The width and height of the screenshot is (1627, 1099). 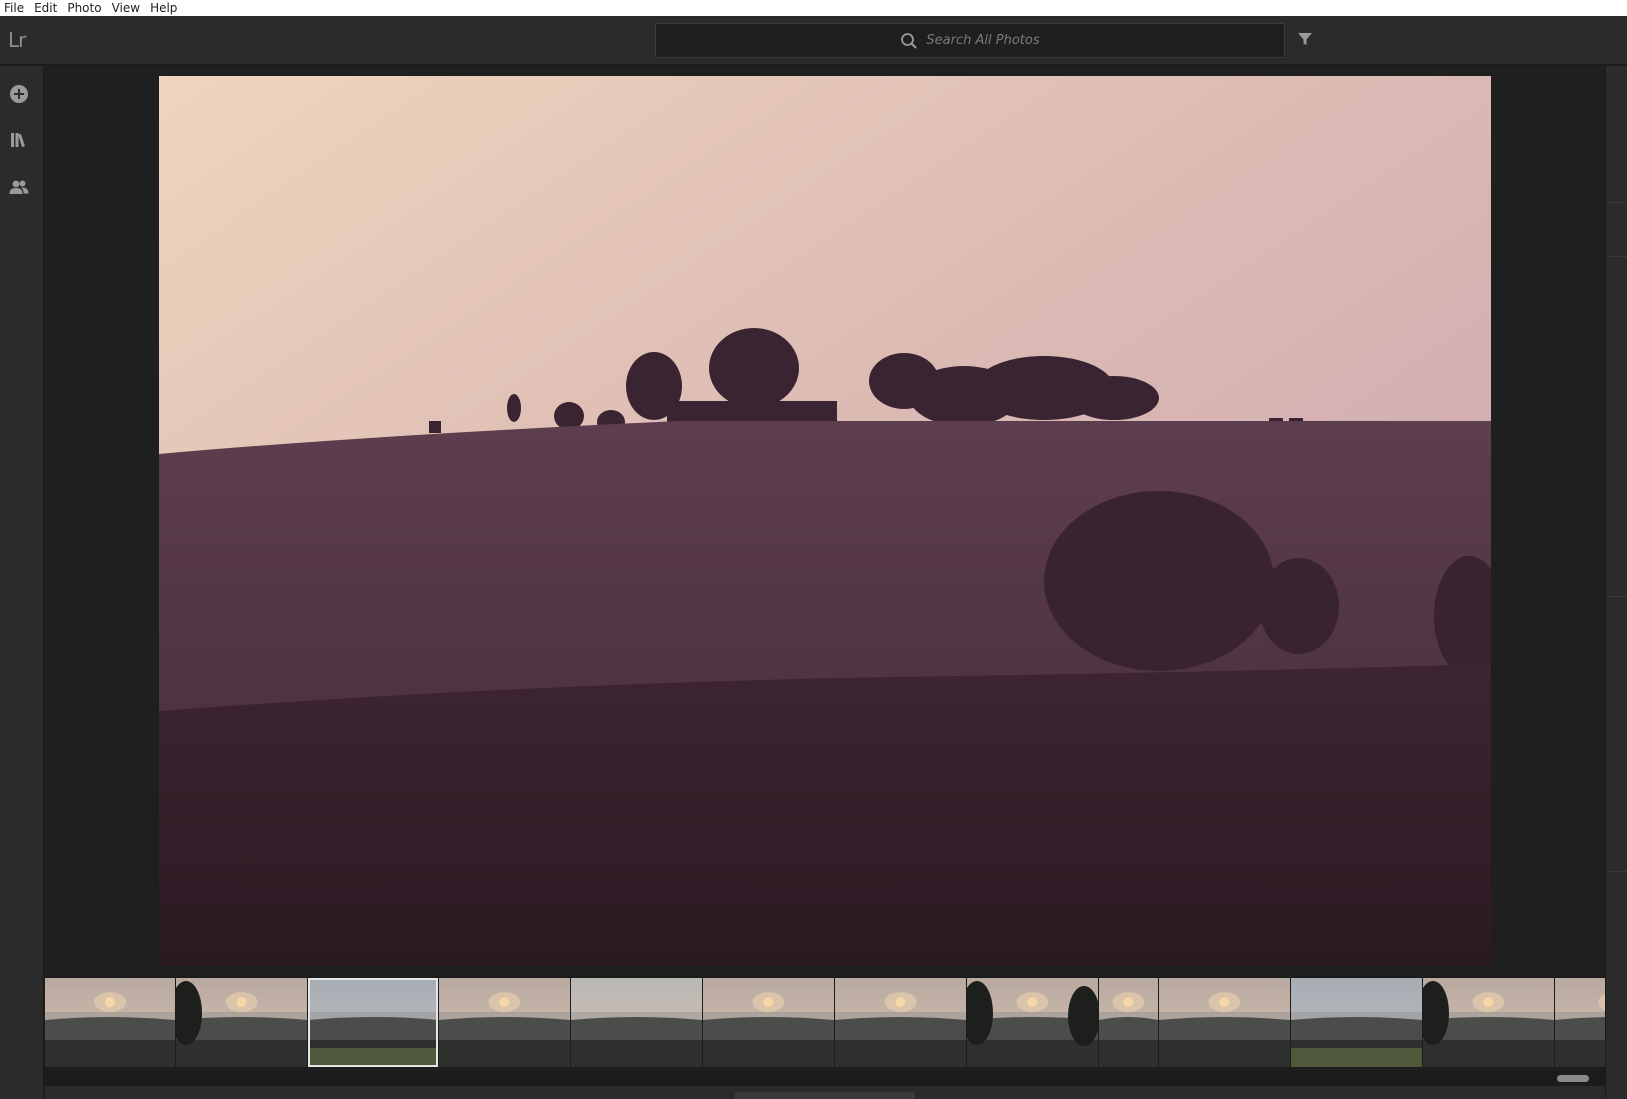 I want to click on panel-handle, so click(x=825, y=1095).